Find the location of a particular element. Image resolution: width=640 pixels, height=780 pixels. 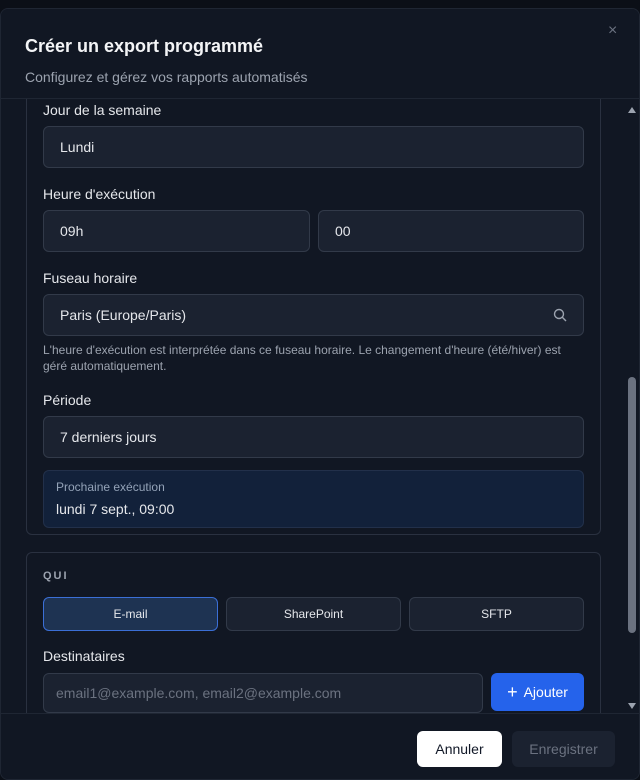

add-recipient-button: + Ajouter is located at coordinates (537, 692).